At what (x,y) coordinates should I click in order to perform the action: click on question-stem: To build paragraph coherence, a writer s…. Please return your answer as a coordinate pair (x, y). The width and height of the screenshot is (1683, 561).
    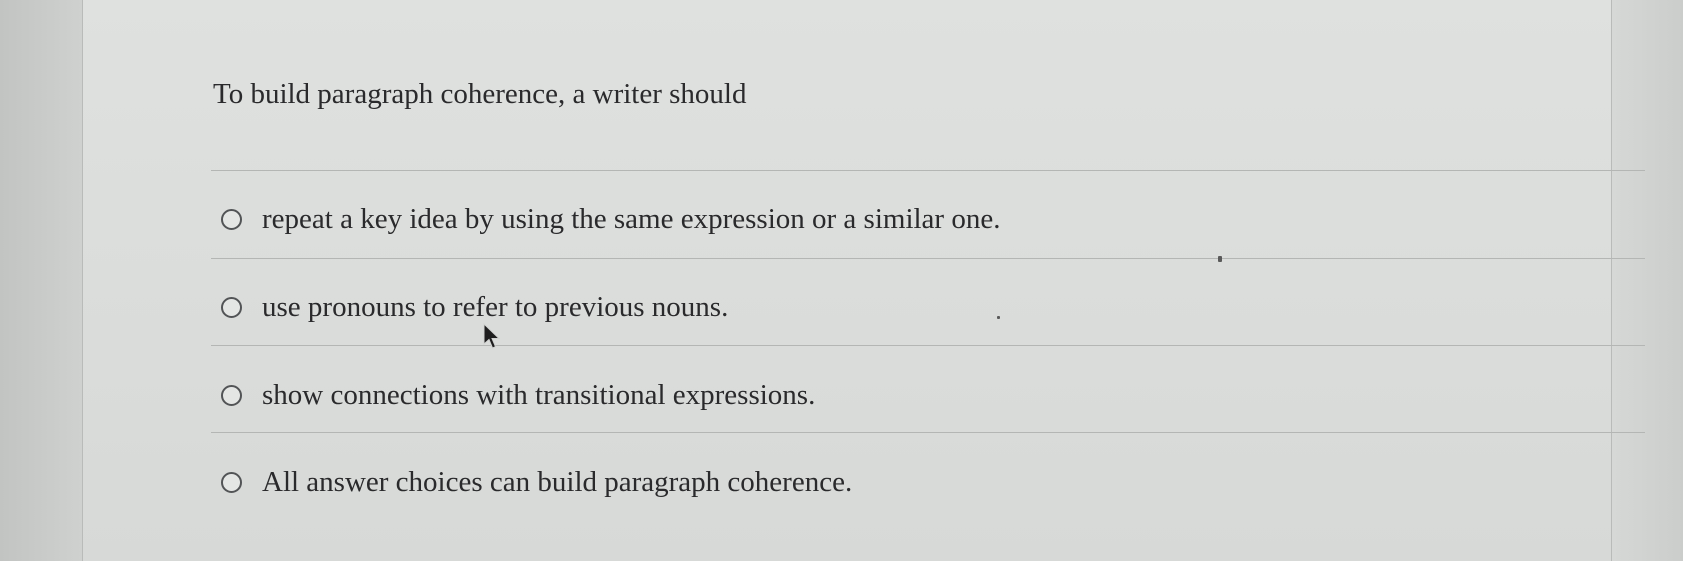
    Looking at the image, I should click on (480, 94).